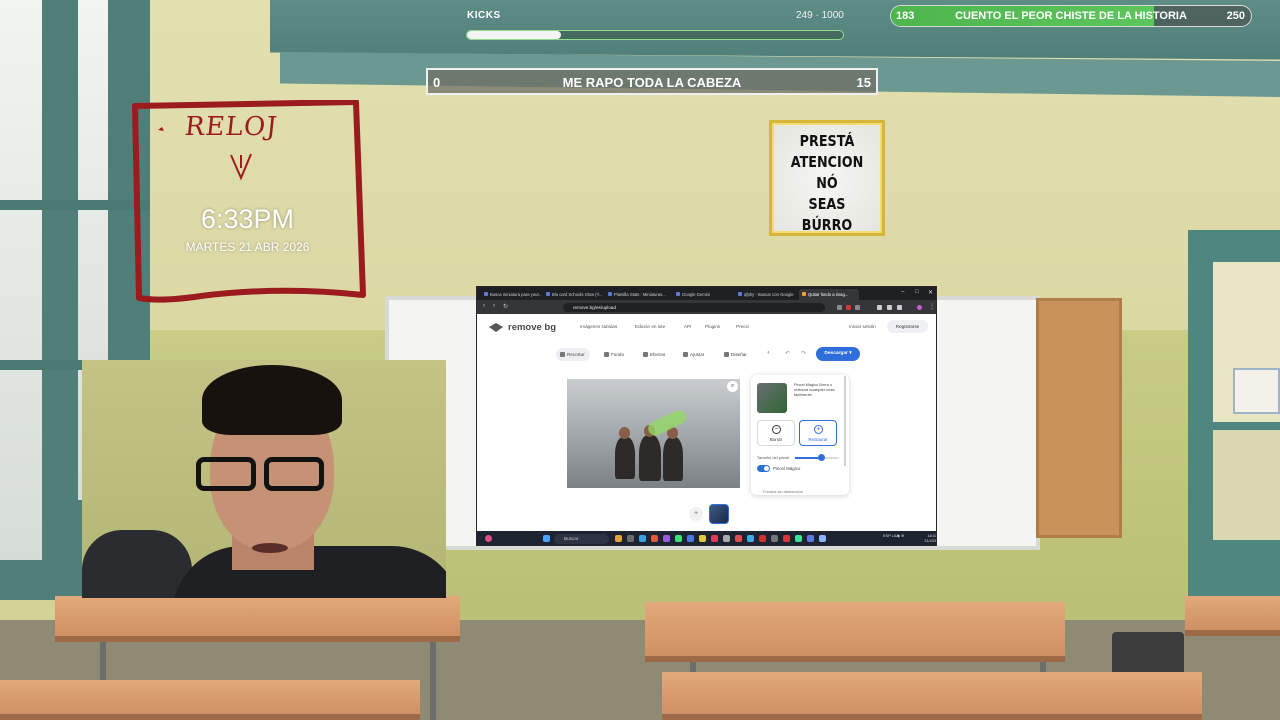 Image resolution: width=1280 pixels, height=720 pixels. I want to click on widget-icon, so click(488, 538).